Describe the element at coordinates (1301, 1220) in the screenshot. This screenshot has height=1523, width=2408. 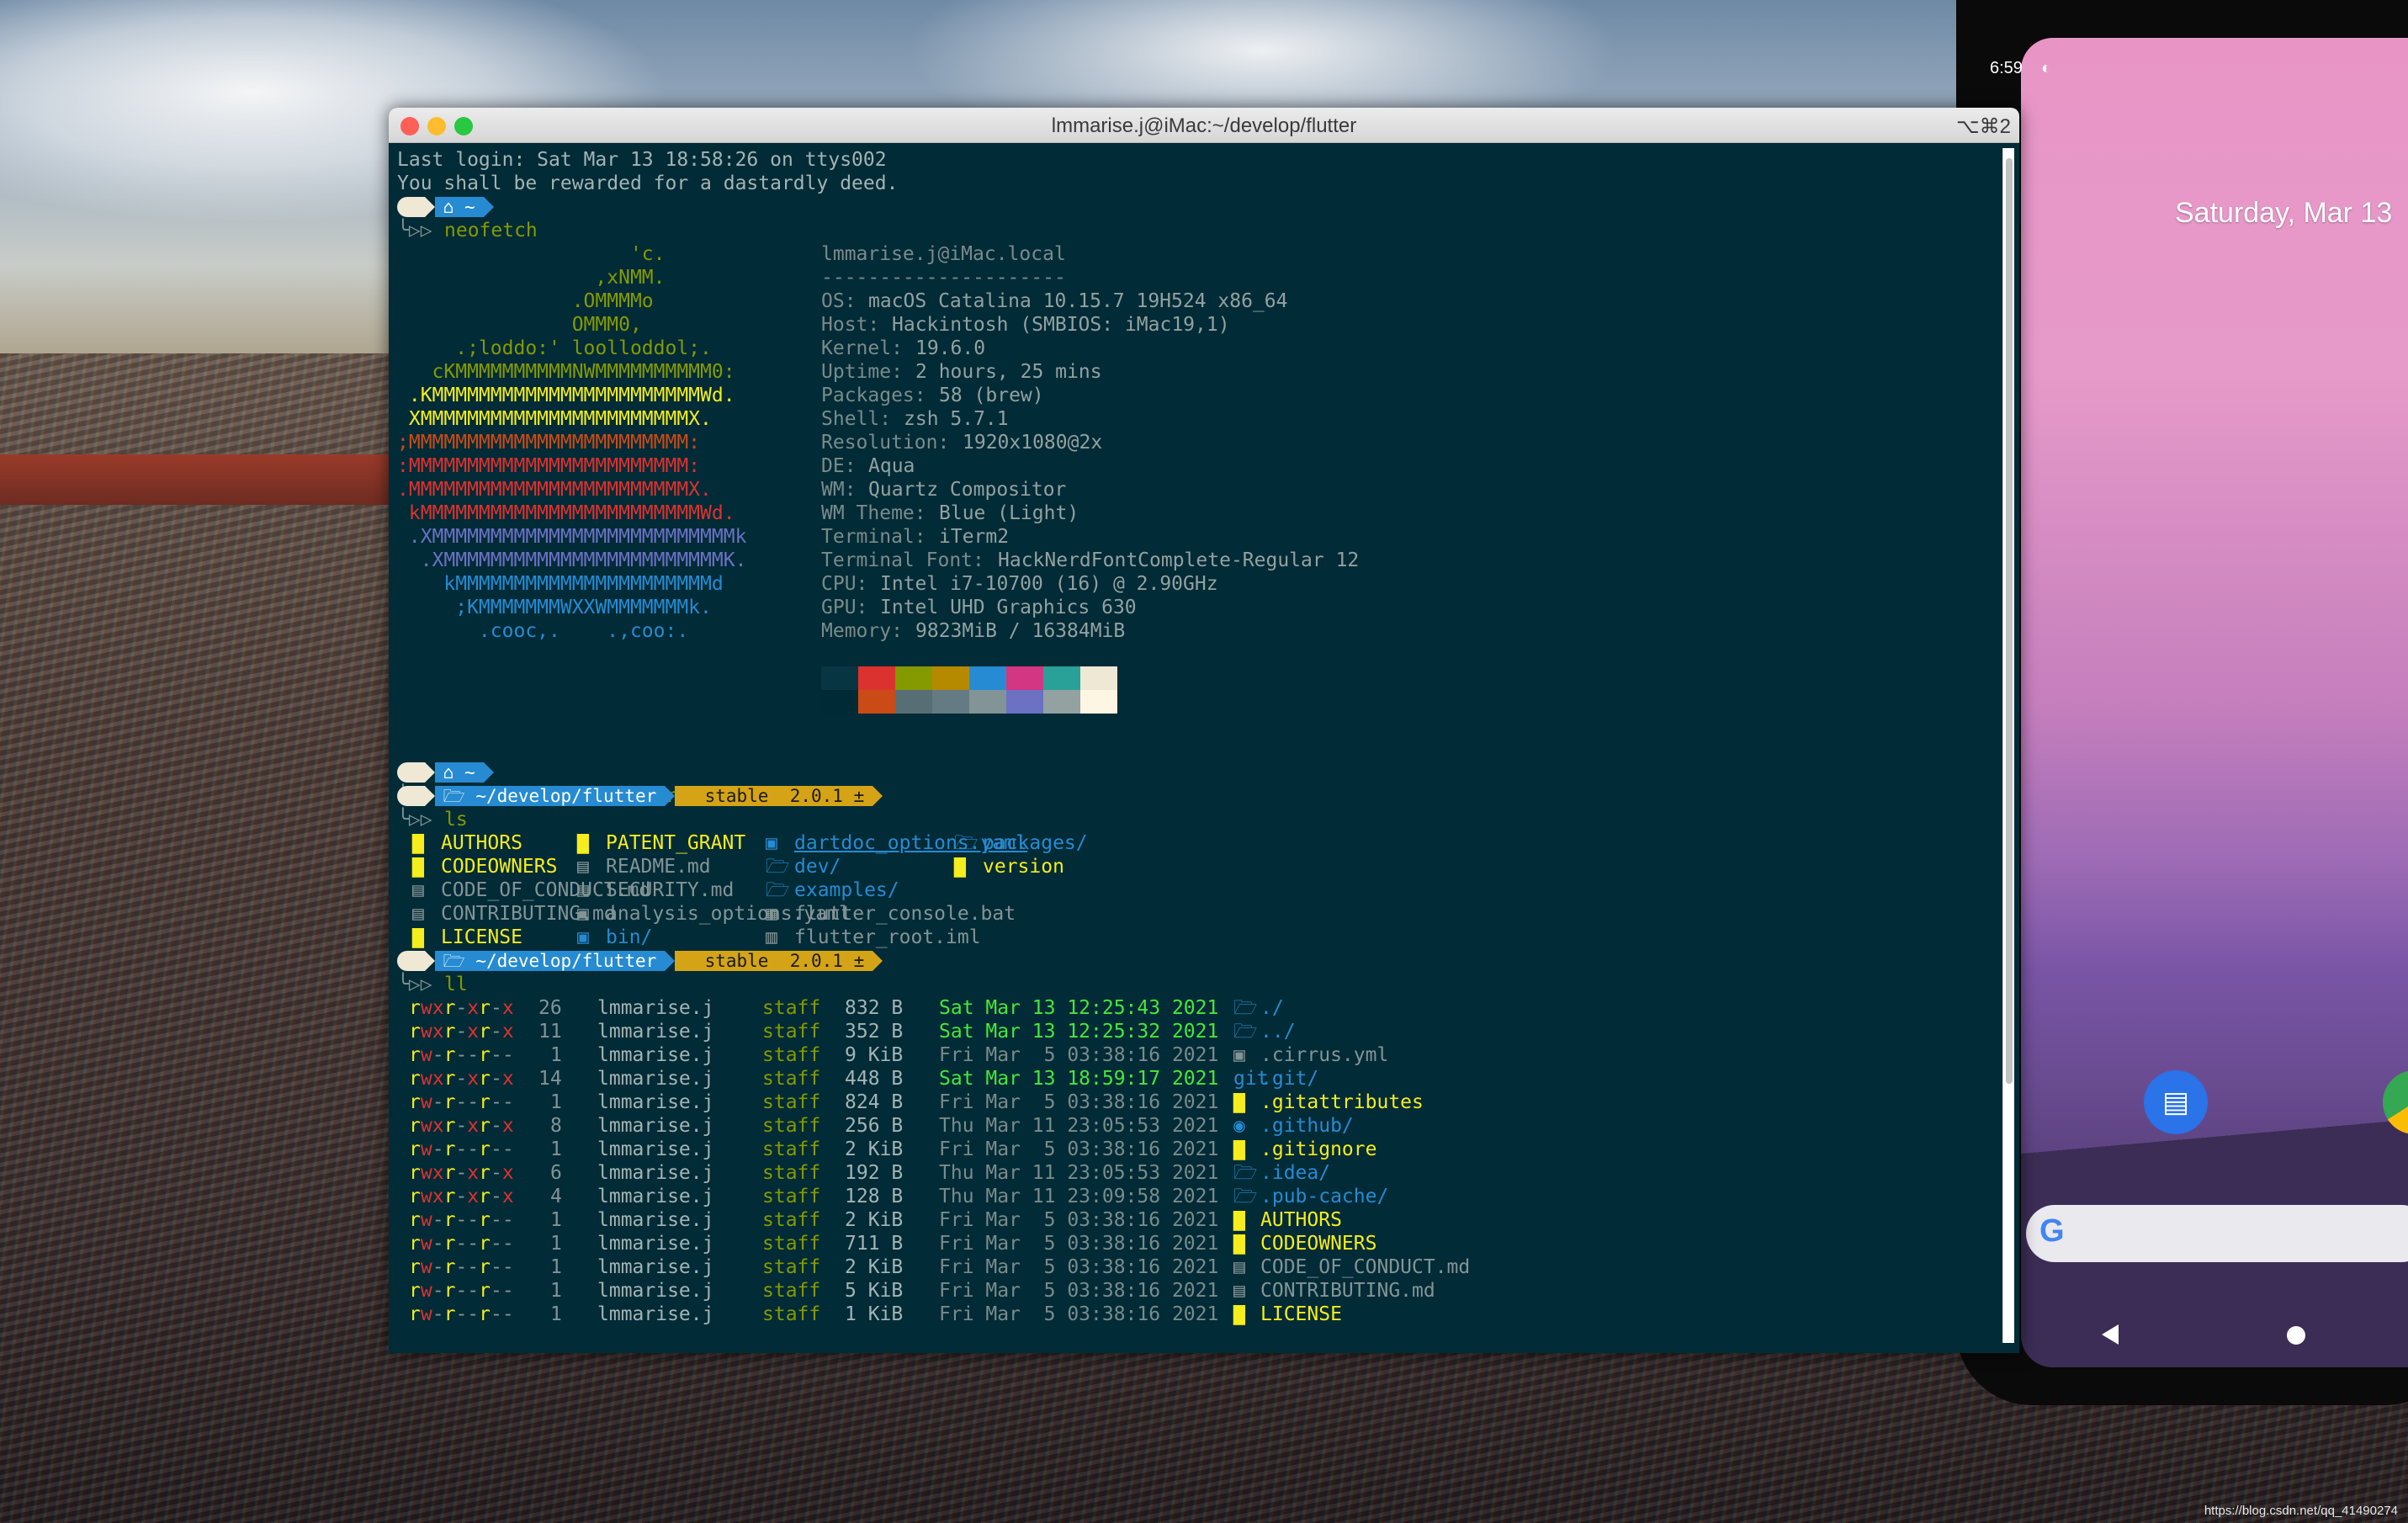
I see `ll-entry: AUTHORS` at that location.